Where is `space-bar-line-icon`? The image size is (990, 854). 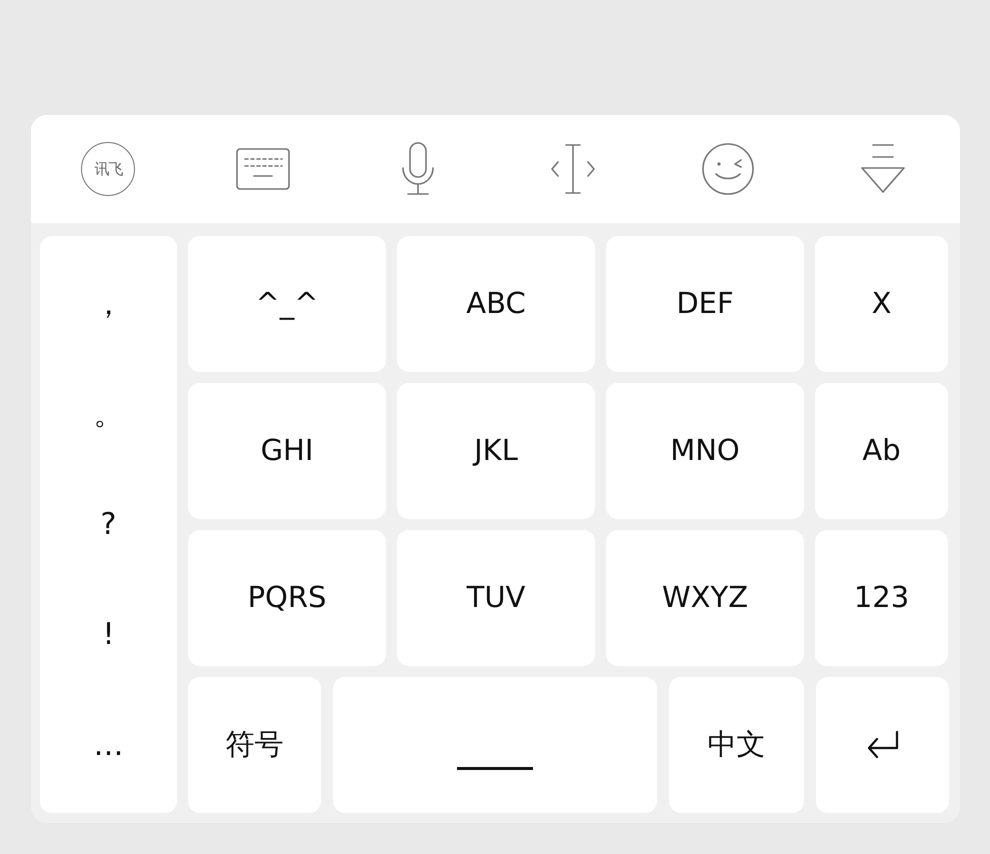 space-bar-line-icon is located at coordinates (495, 768).